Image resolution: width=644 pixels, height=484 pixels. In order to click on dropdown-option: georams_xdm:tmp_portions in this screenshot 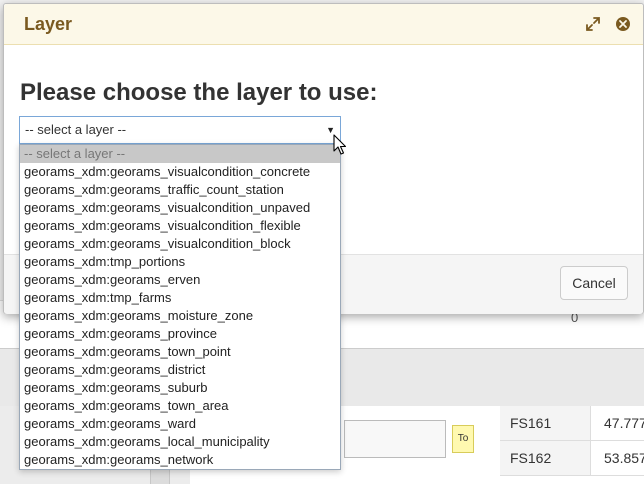, I will do `click(180, 262)`.